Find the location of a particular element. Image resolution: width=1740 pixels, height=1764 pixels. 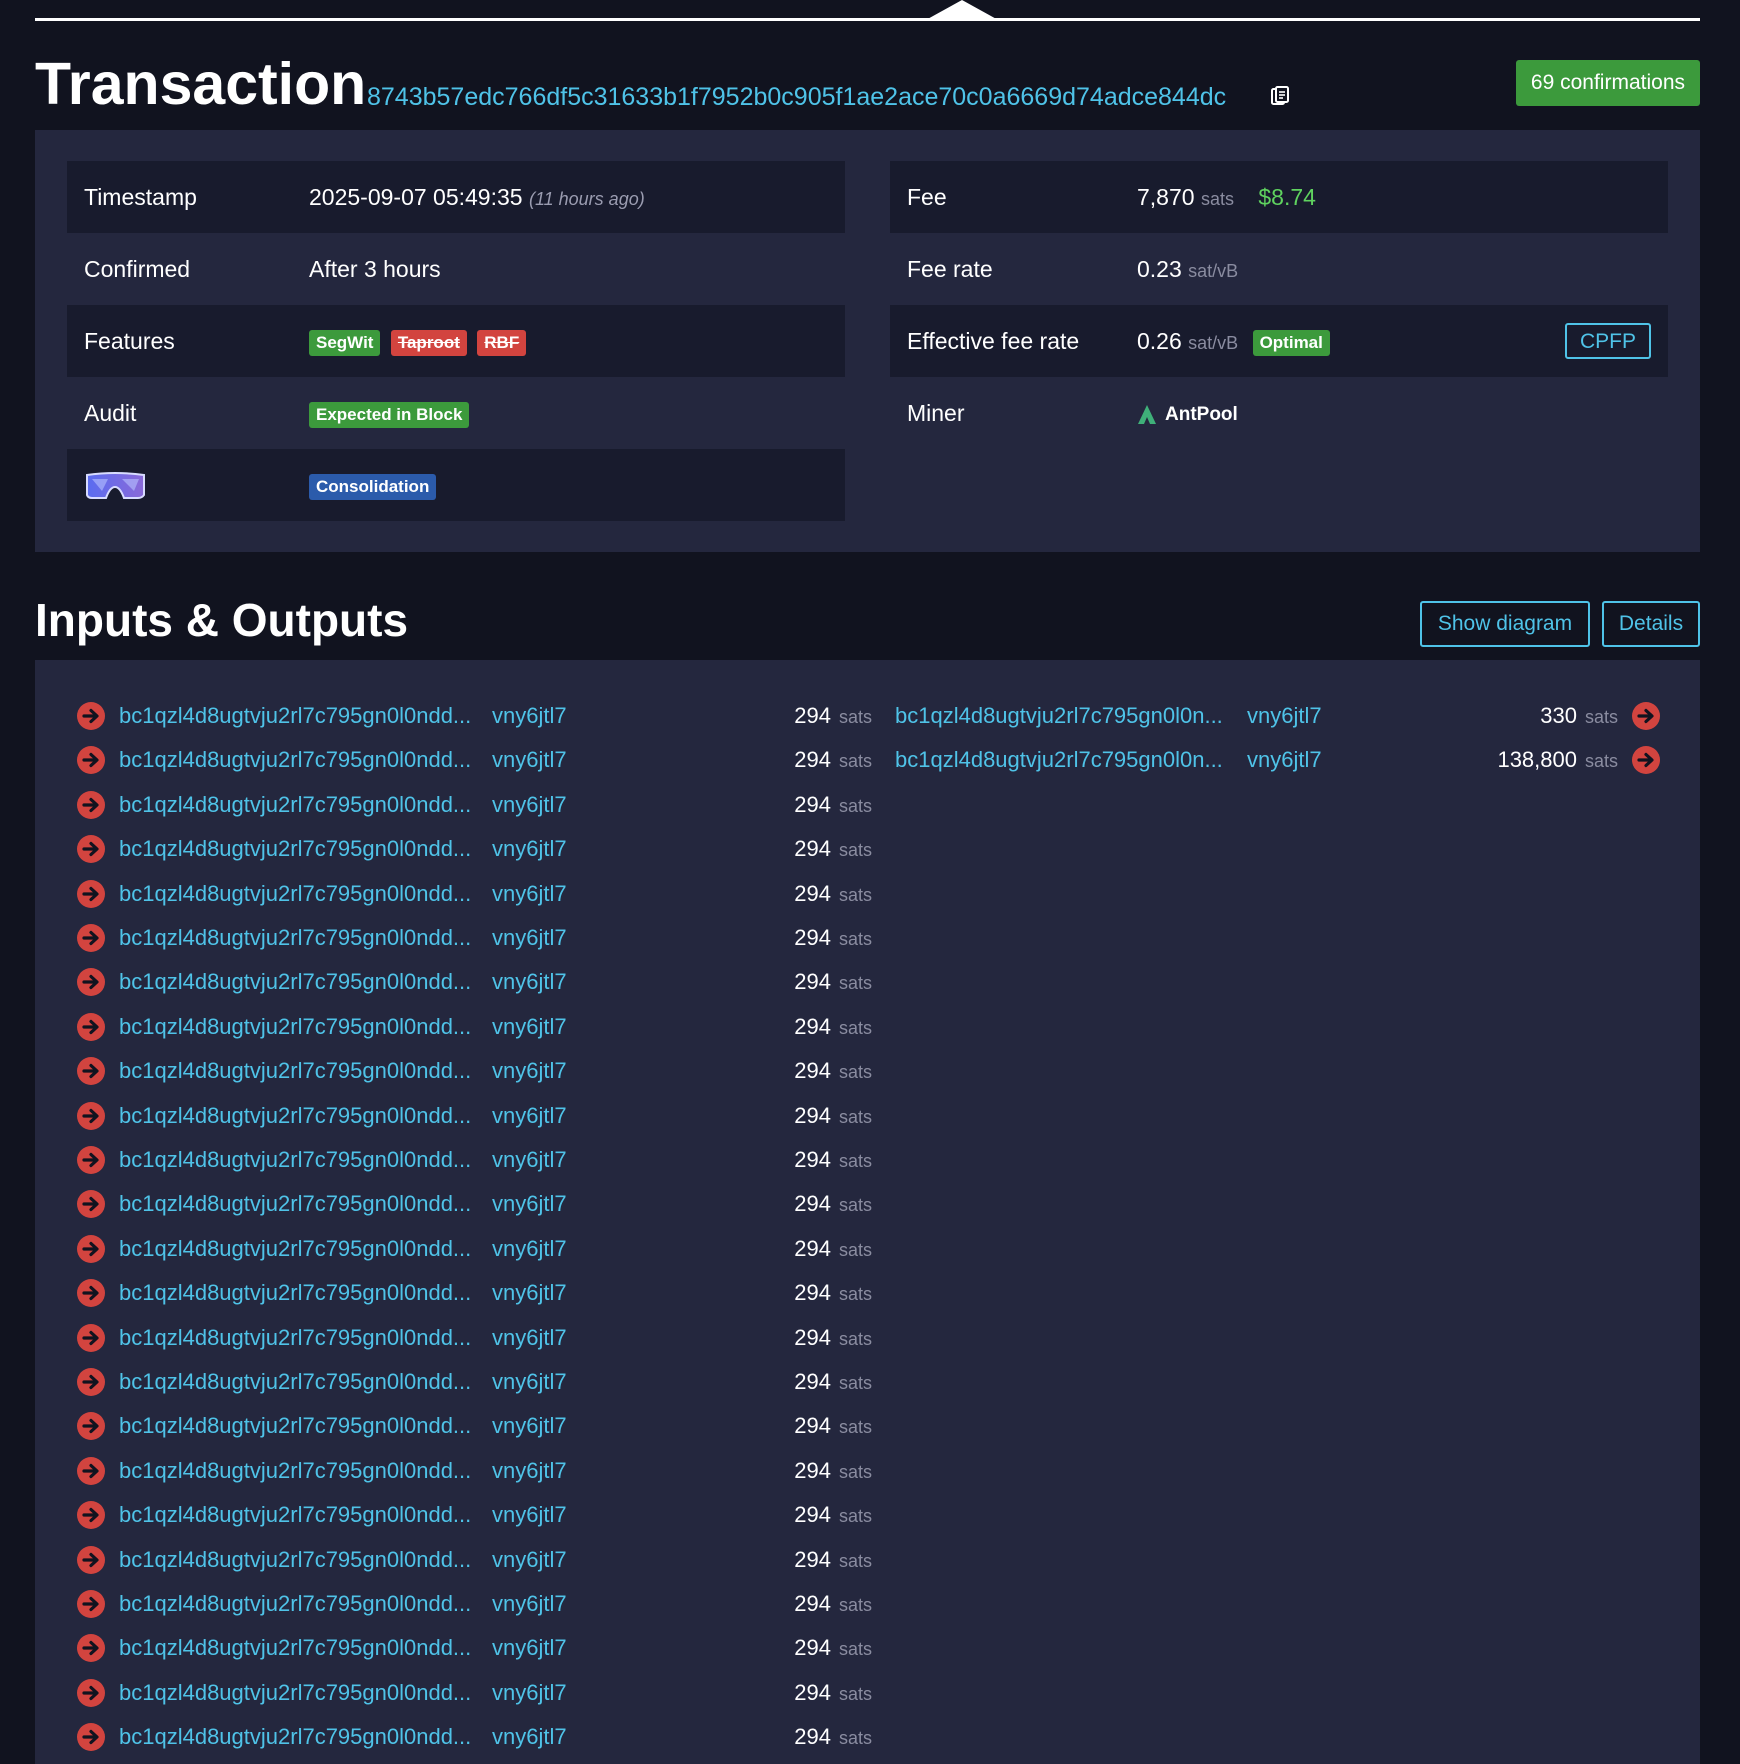

clipboard-icon is located at coordinates (1280, 96).